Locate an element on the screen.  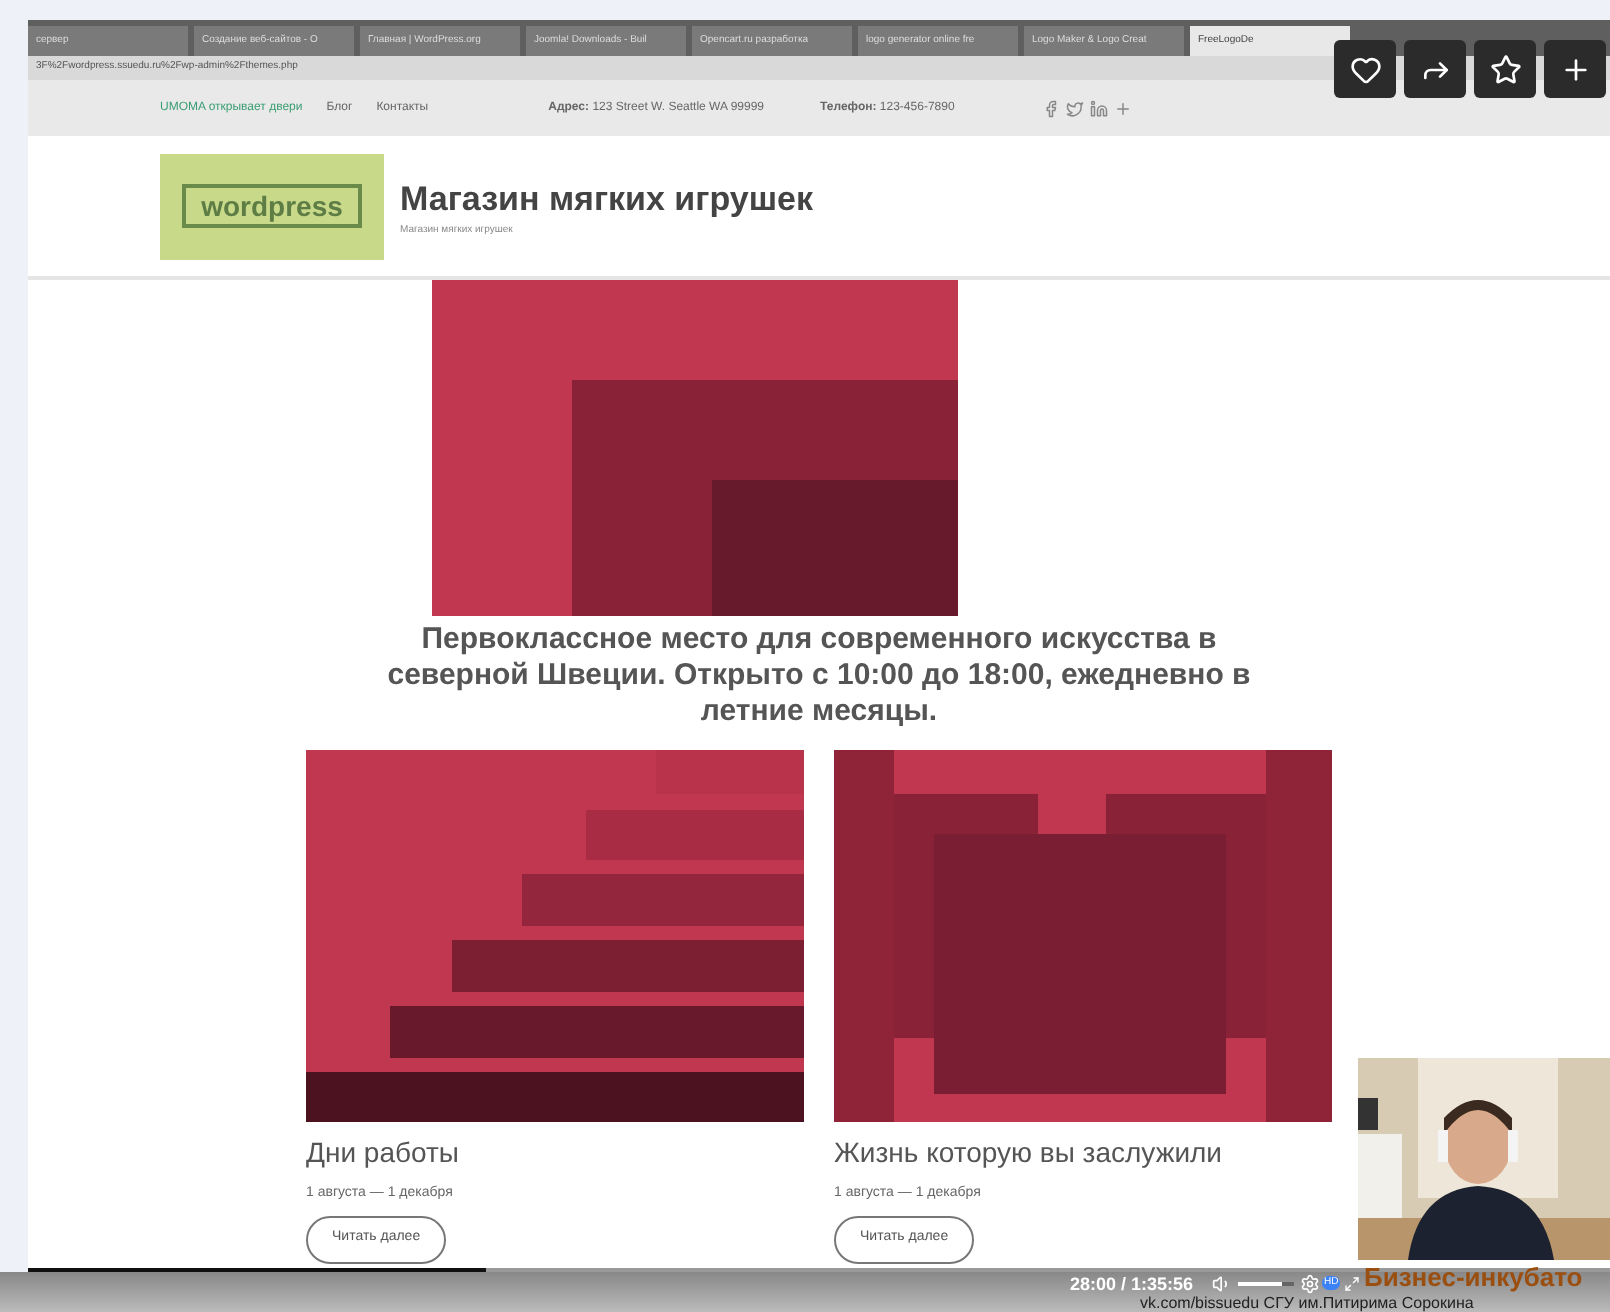
time-display: 28:00 / 1:35:56 is located at coordinates (1132, 1284).